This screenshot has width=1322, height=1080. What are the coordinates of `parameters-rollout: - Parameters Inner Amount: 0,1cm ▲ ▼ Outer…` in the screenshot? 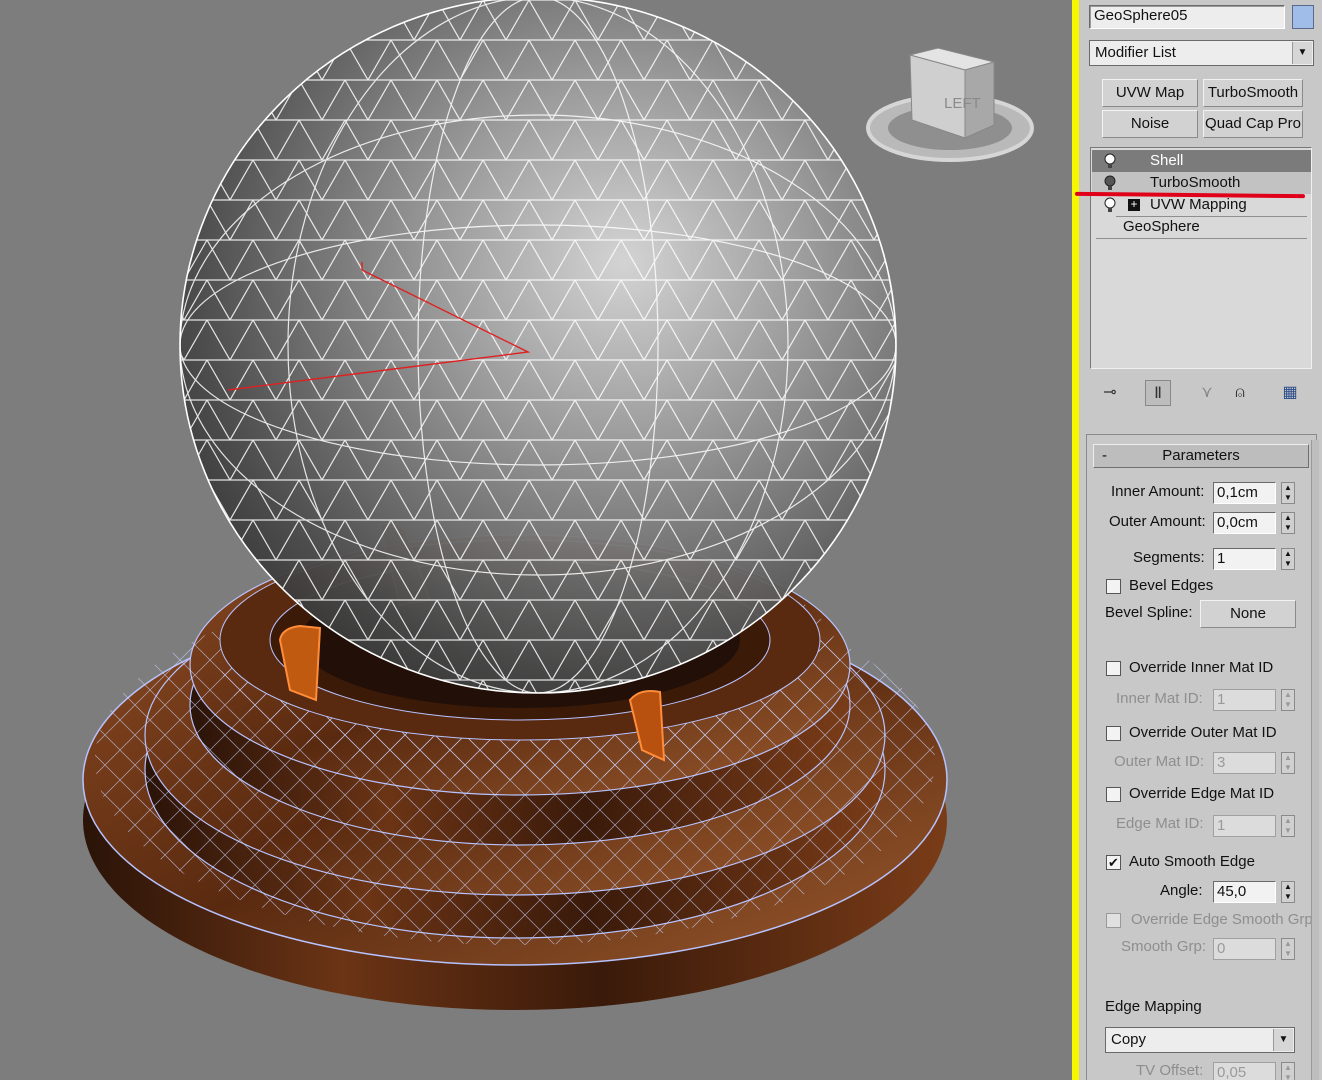 It's located at (1201, 757).